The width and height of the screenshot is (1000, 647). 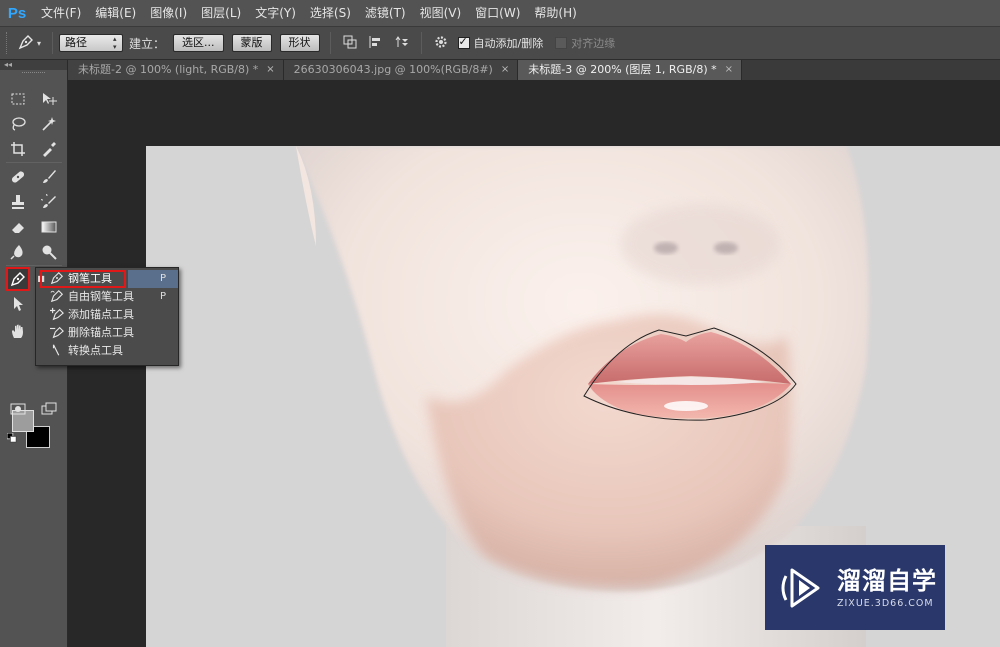 I want to click on pen-tool-flyout: ■ 钢笔工具 P 自由钢笔工具 P 添加锚点工具 删除锚点工具 转换点工具, so click(x=107, y=316).